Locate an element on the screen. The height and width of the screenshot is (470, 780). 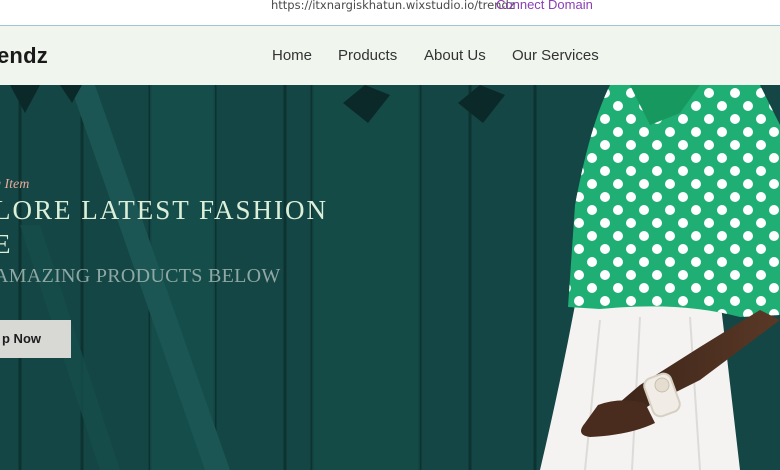
site-header: endz Home Products About Us Our Services is located at coordinates (390, 55).